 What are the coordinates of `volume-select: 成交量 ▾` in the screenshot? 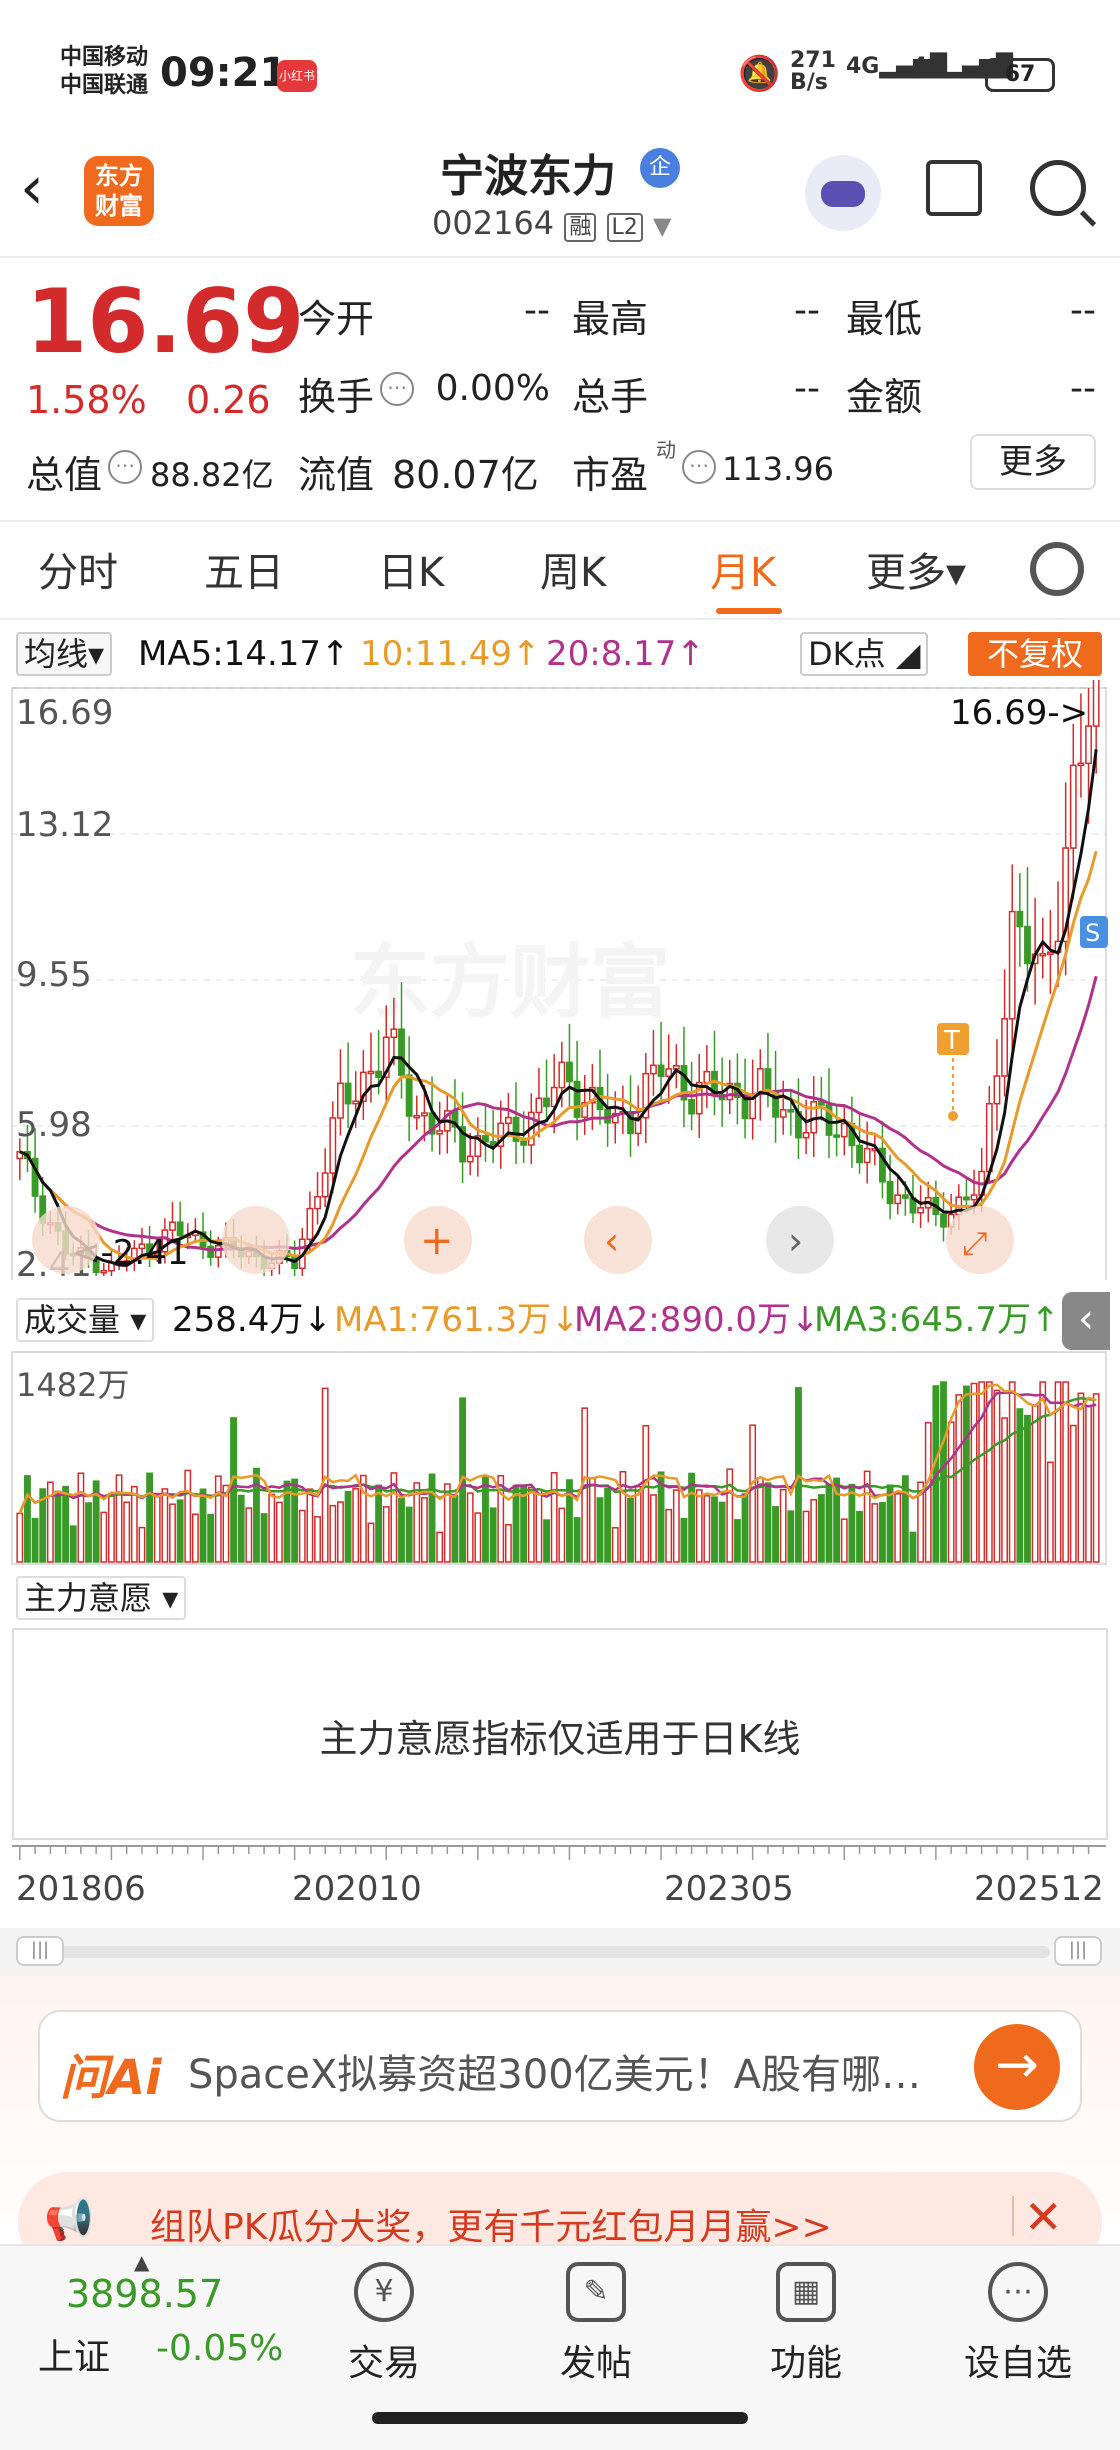 It's located at (85, 1320).